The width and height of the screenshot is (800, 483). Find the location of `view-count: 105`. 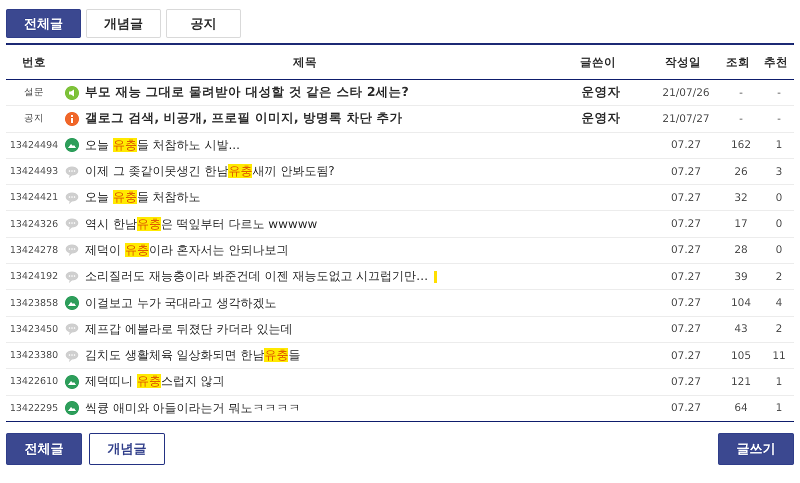

view-count: 105 is located at coordinates (741, 356).